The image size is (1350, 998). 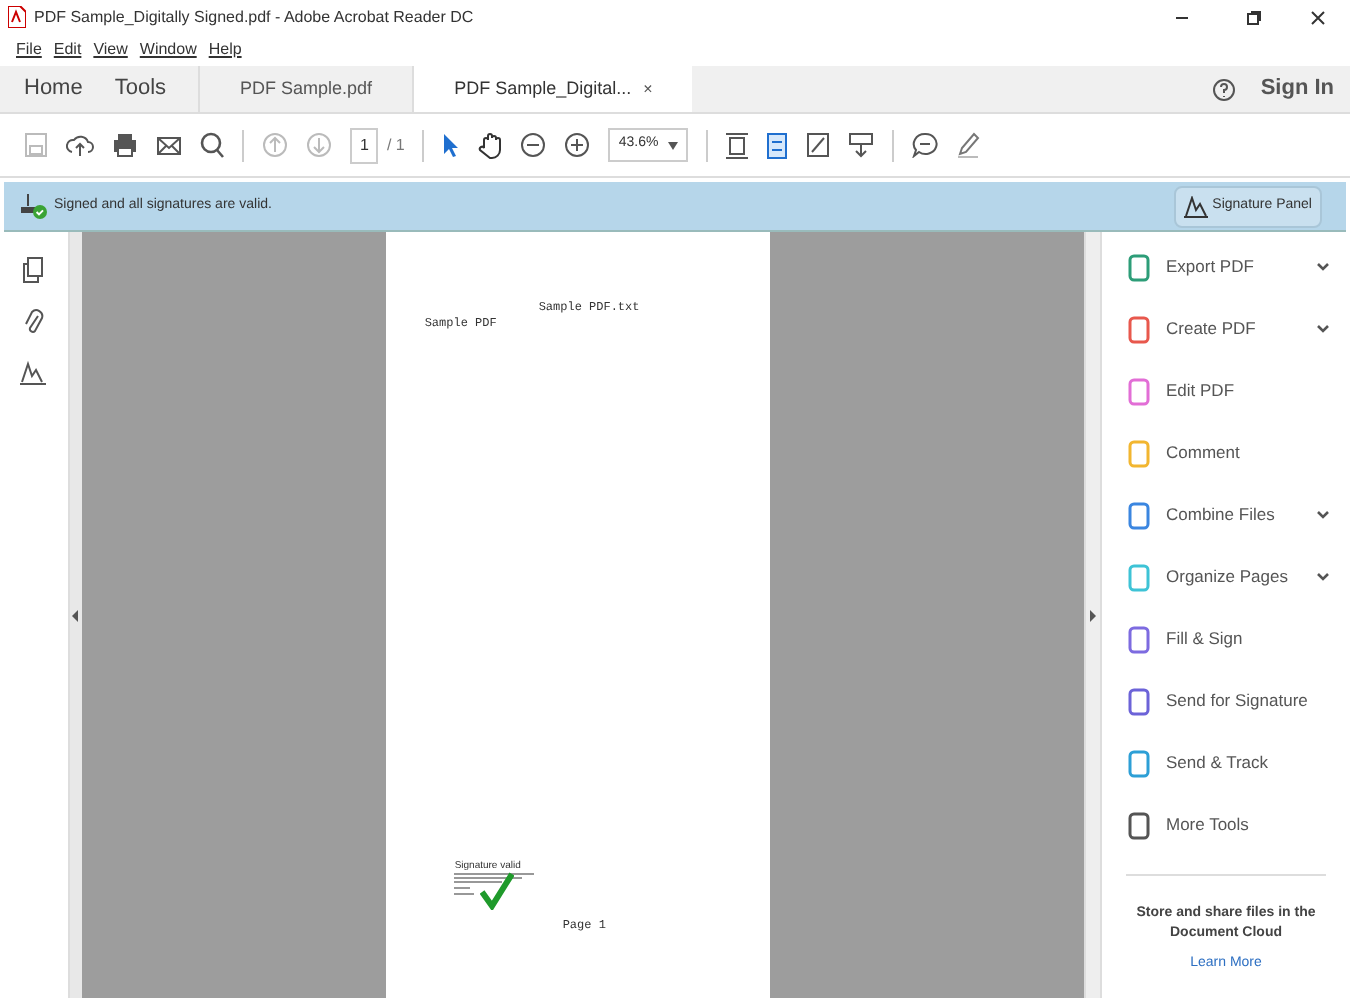 I want to click on zoom-in-icon, so click(x=577, y=145).